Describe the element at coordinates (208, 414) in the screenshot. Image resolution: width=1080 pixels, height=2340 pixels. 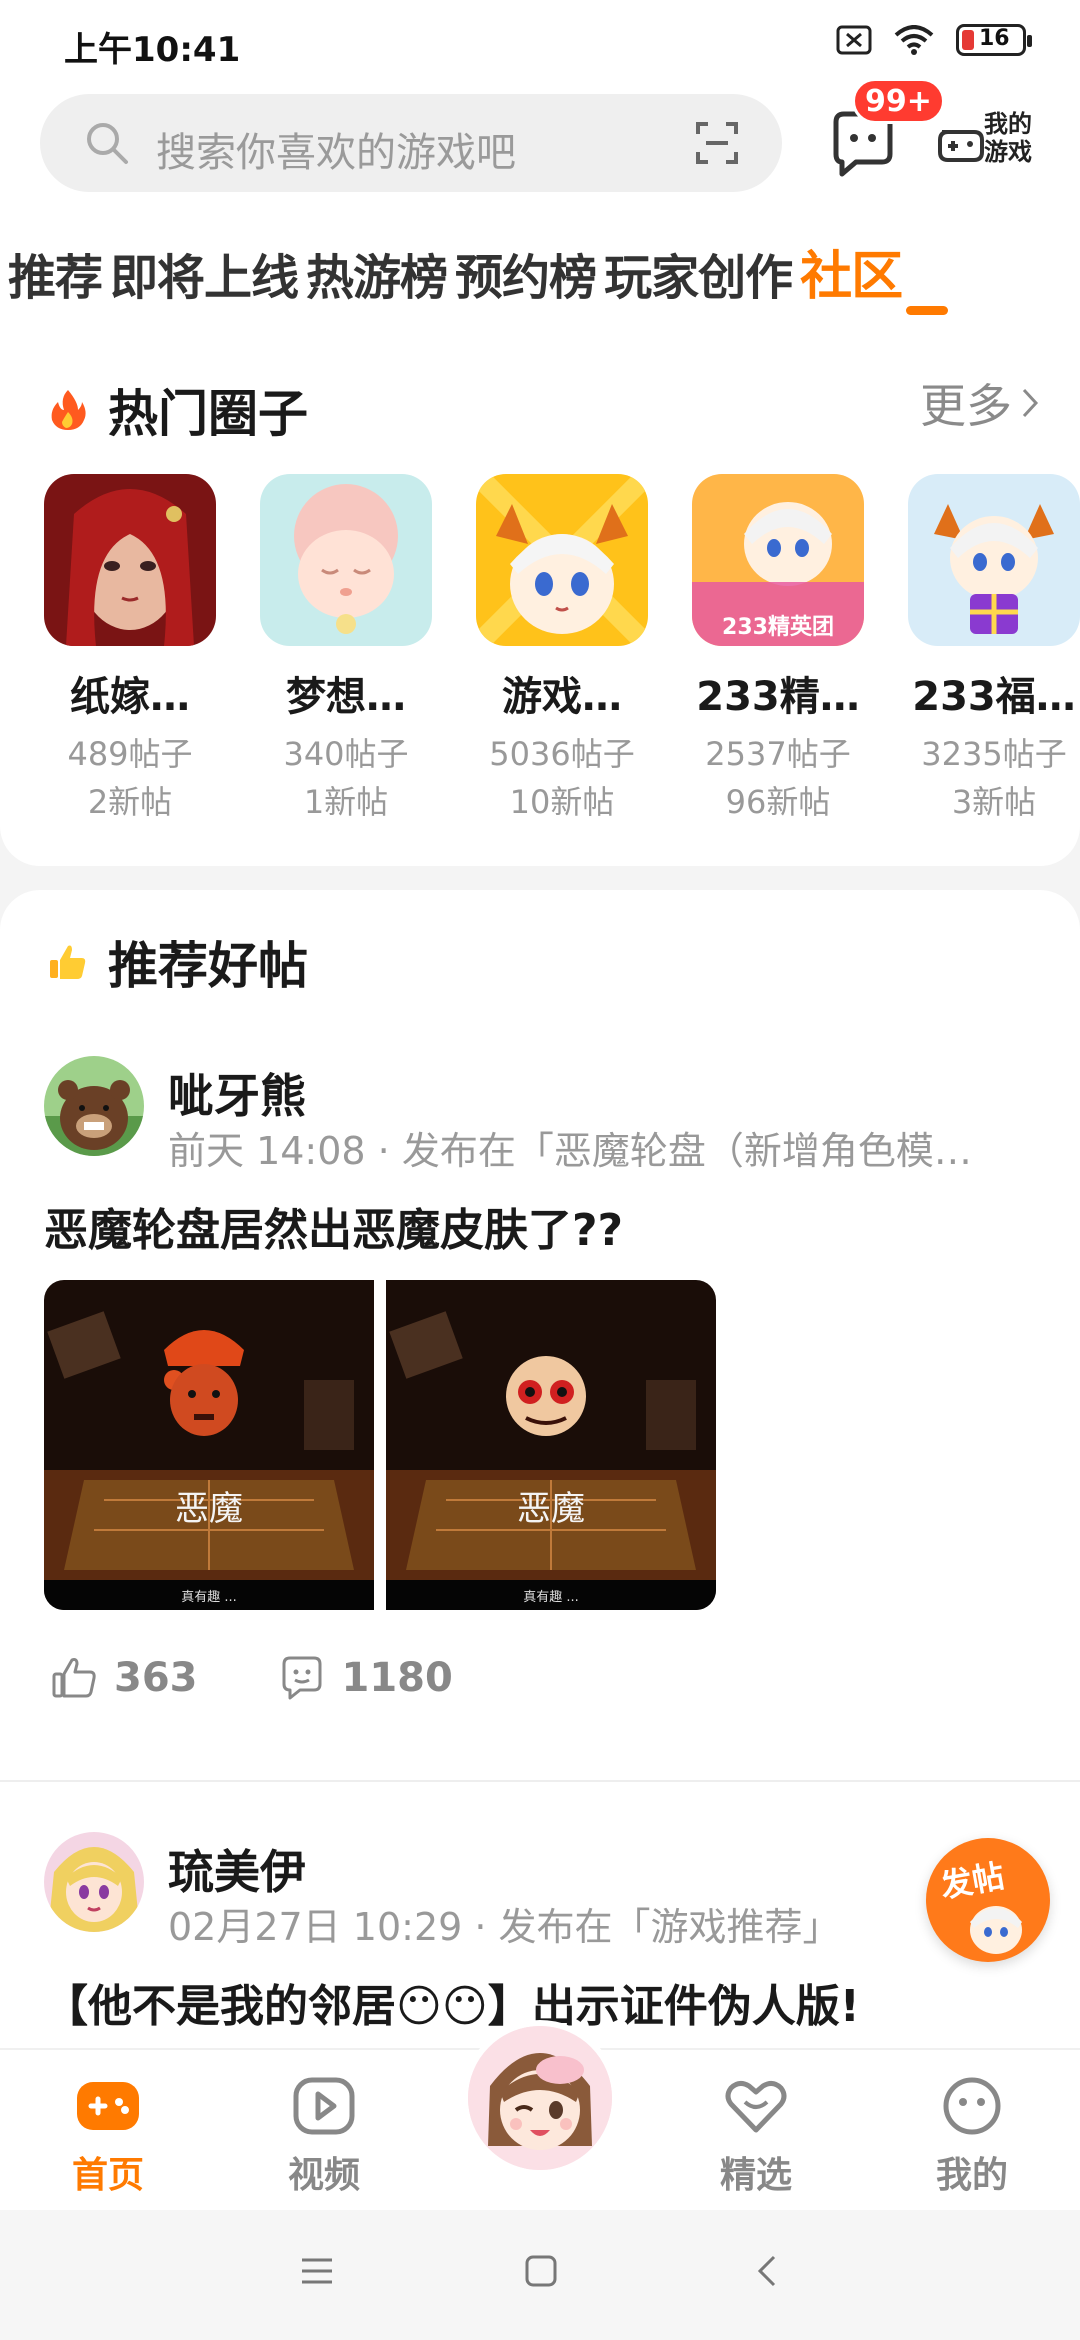
I see `hot-circles-title: 热门圈子` at that location.